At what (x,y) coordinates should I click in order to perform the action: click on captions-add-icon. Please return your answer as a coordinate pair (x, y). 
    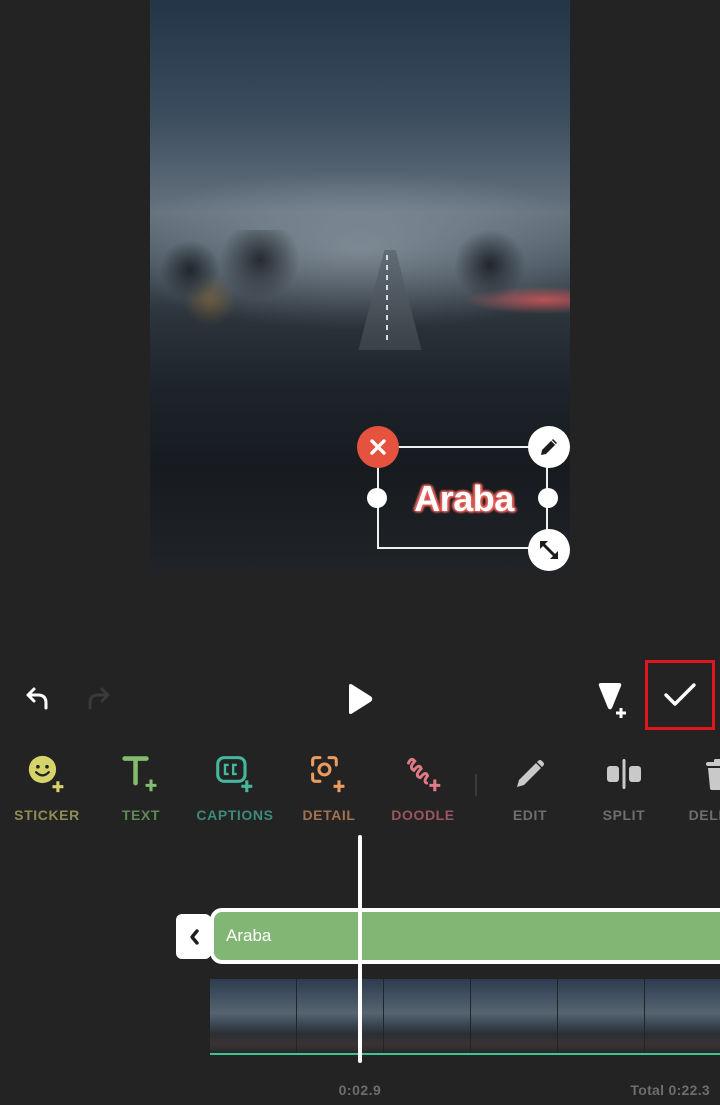
    Looking at the image, I should click on (235, 774).